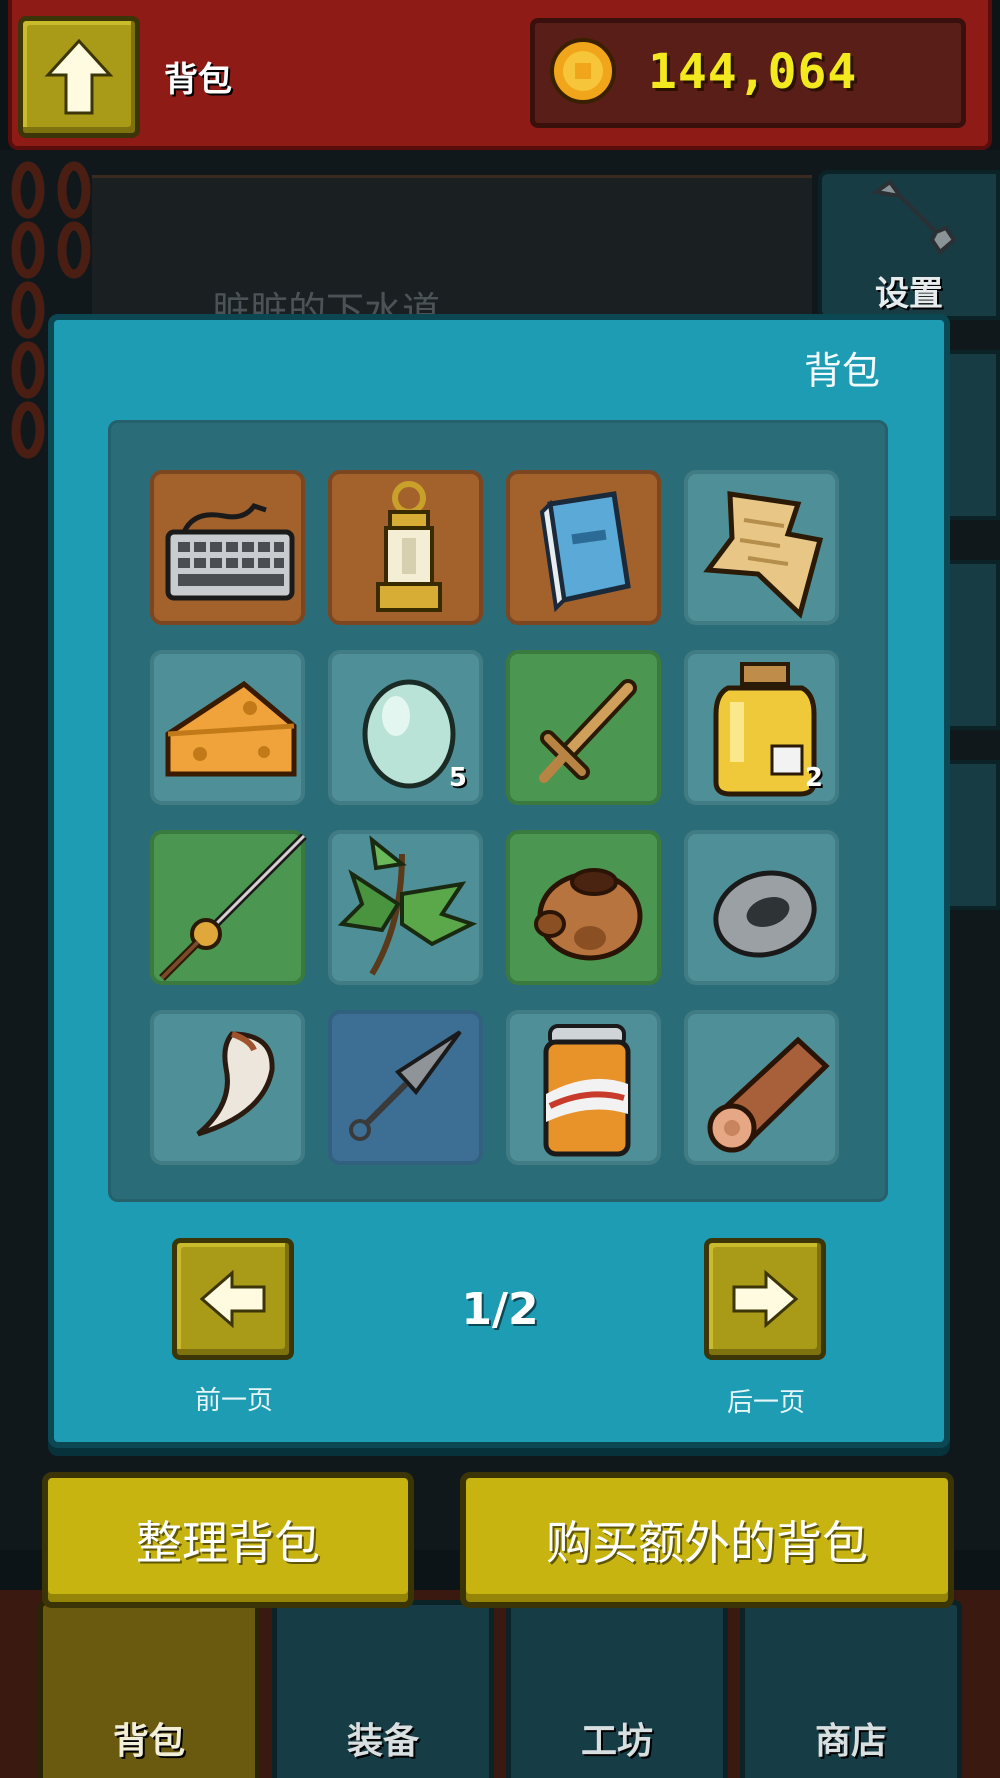 Image resolution: width=1000 pixels, height=1778 pixels. What do you see at coordinates (588, 914) in the screenshot?
I see `clay-pot-icon` at bounding box center [588, 914].